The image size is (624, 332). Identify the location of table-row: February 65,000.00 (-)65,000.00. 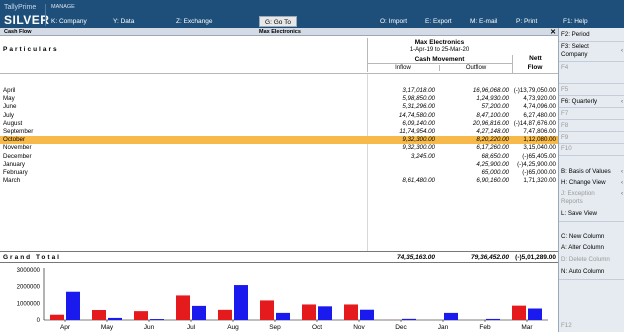
(279, 173).